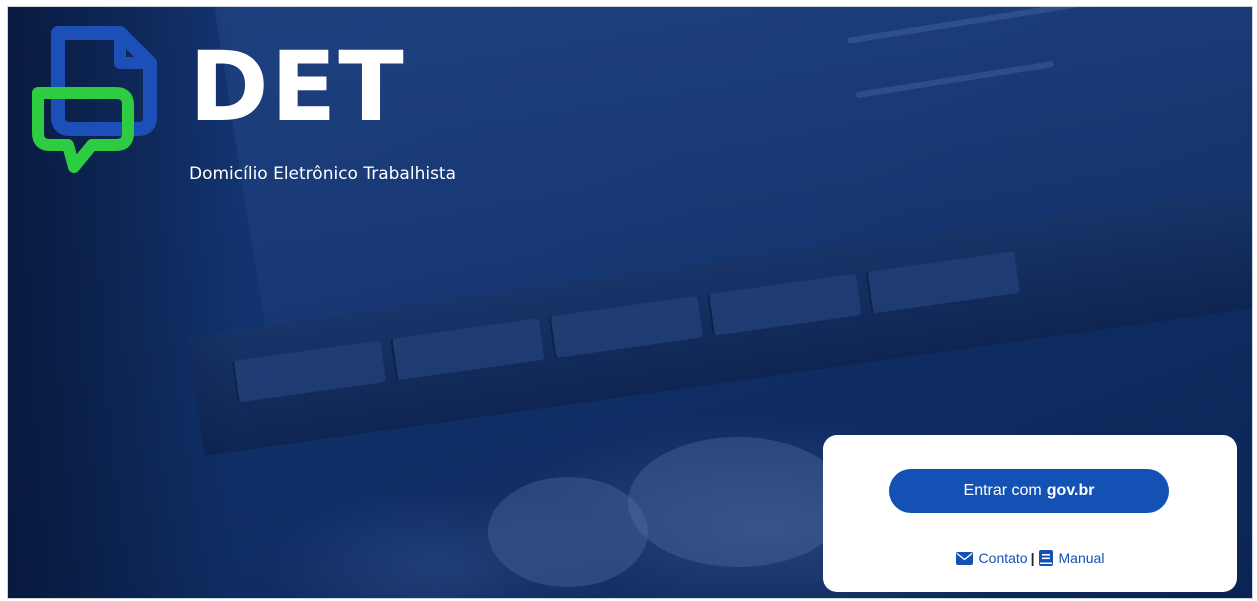  I want to click on app-title: DET, so click(297, 87).